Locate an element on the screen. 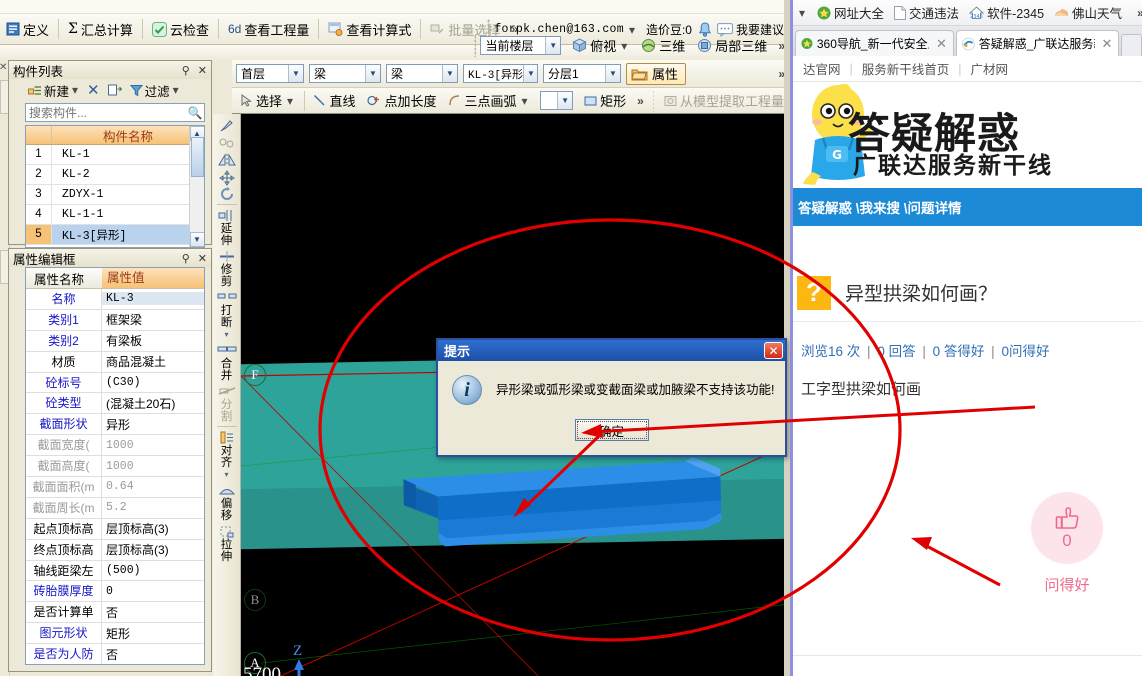 The image size is (1142, 676). draw-tool-three-point-arc: 三点画弧 ▾ is located at coordinates (488, 100).